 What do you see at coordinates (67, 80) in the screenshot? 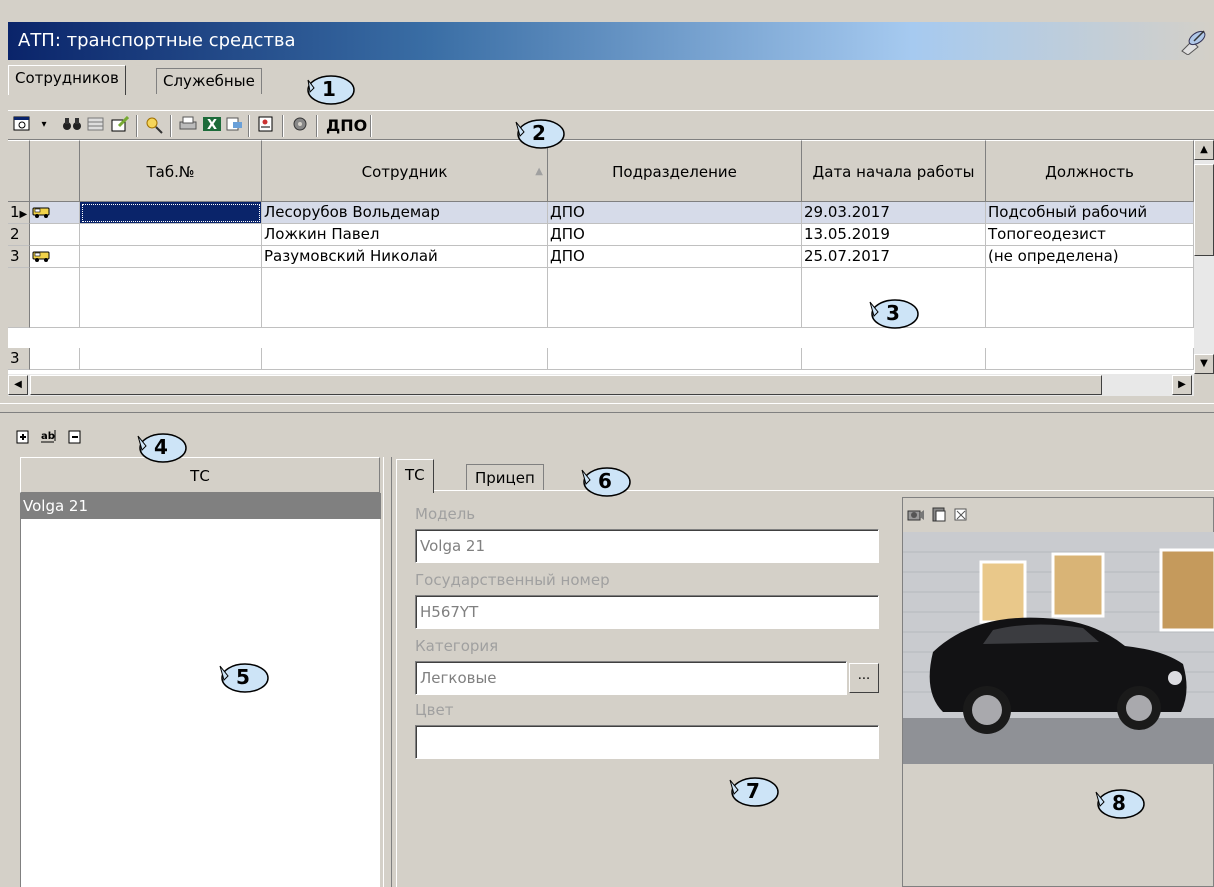
I see `tab-employees: Сотрудников` at bounding box center [67, 80].